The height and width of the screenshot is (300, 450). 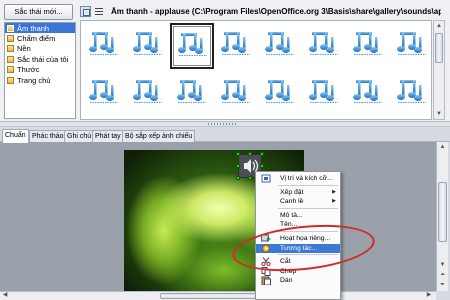 I want to click on context-menu-item-label: Dán, so click(x=286, y=281).